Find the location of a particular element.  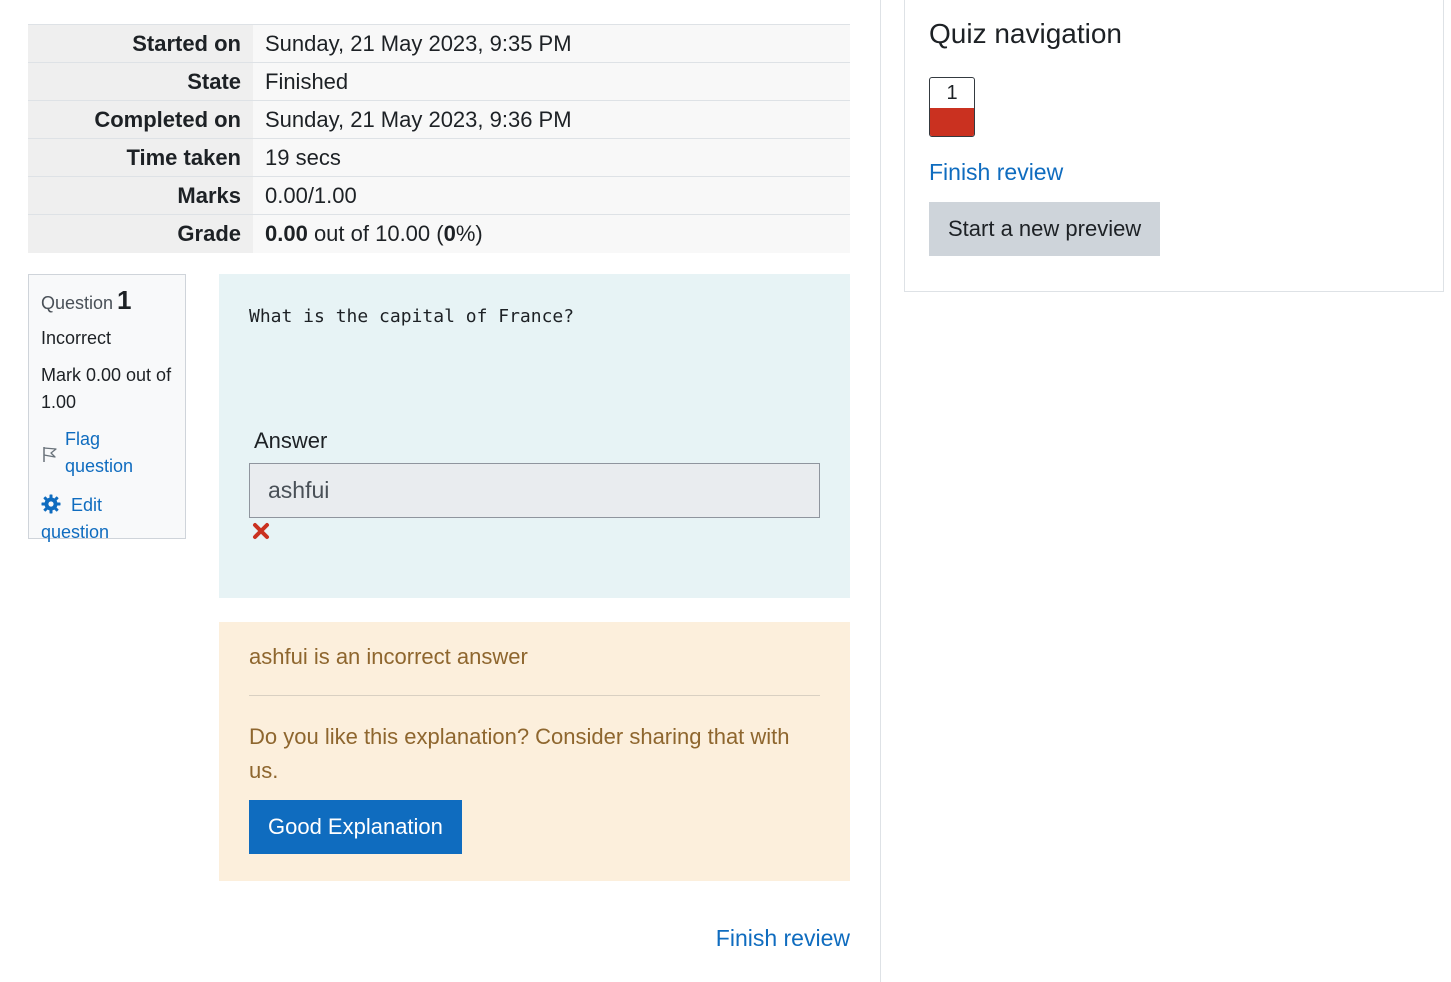

summary-value: Sunday, 21 May 2023, 9:35 PM is located at coordinates (551, 43).